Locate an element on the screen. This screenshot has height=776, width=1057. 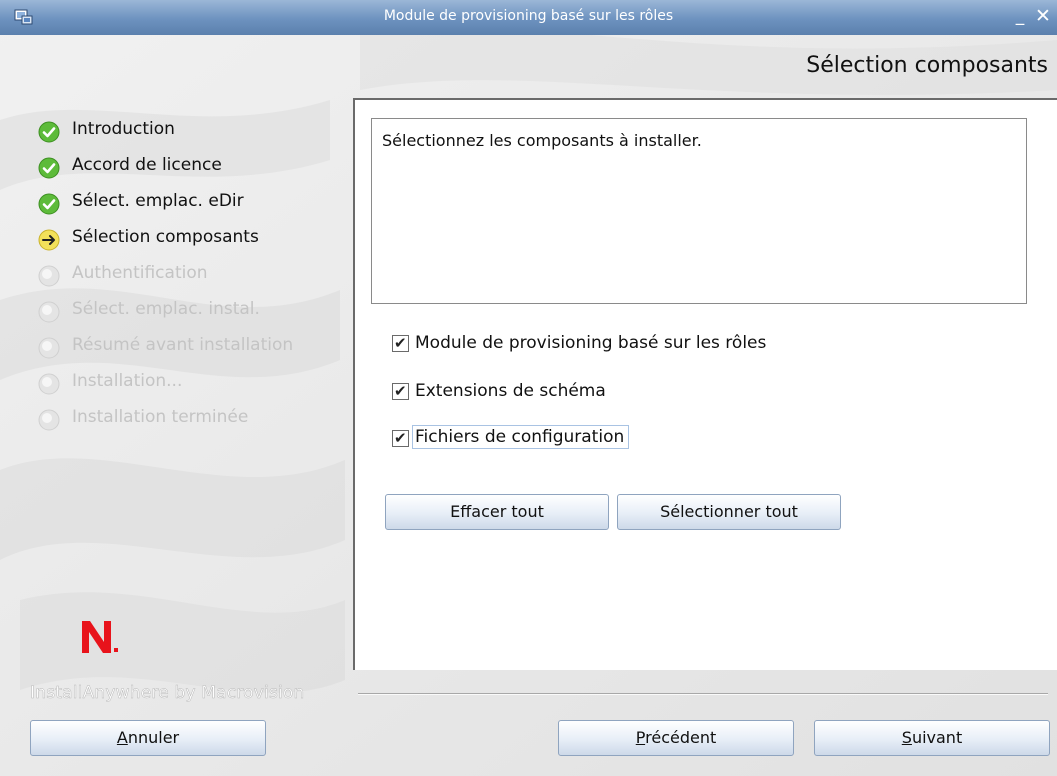
description-box: Sélectionnez les composants à installer. is located at coordinates (699, 211).